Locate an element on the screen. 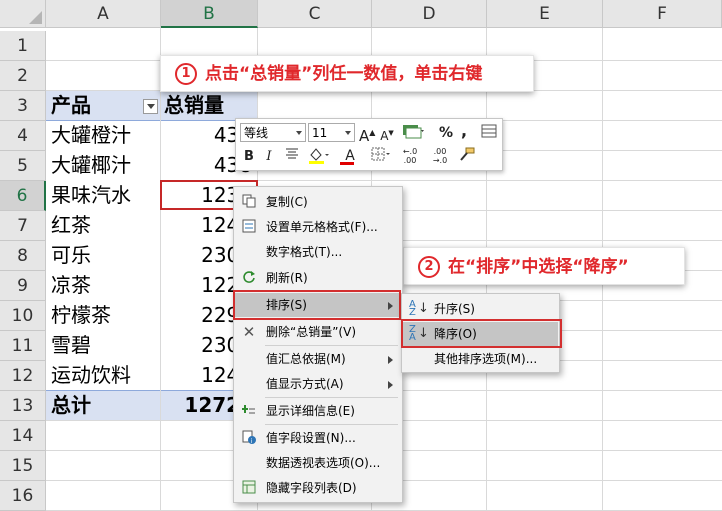 The height and width of the screenshot is (511, 722). descending-highlight-box is located at coordinates (481, 333).